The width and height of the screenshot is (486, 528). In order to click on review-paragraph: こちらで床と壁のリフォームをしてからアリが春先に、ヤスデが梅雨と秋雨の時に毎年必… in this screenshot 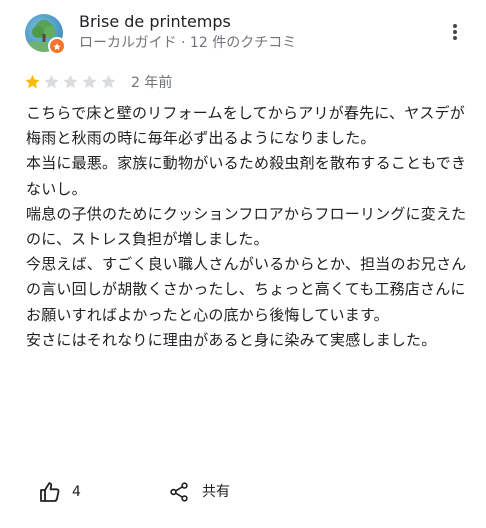, I will do `click(246, 126)`.